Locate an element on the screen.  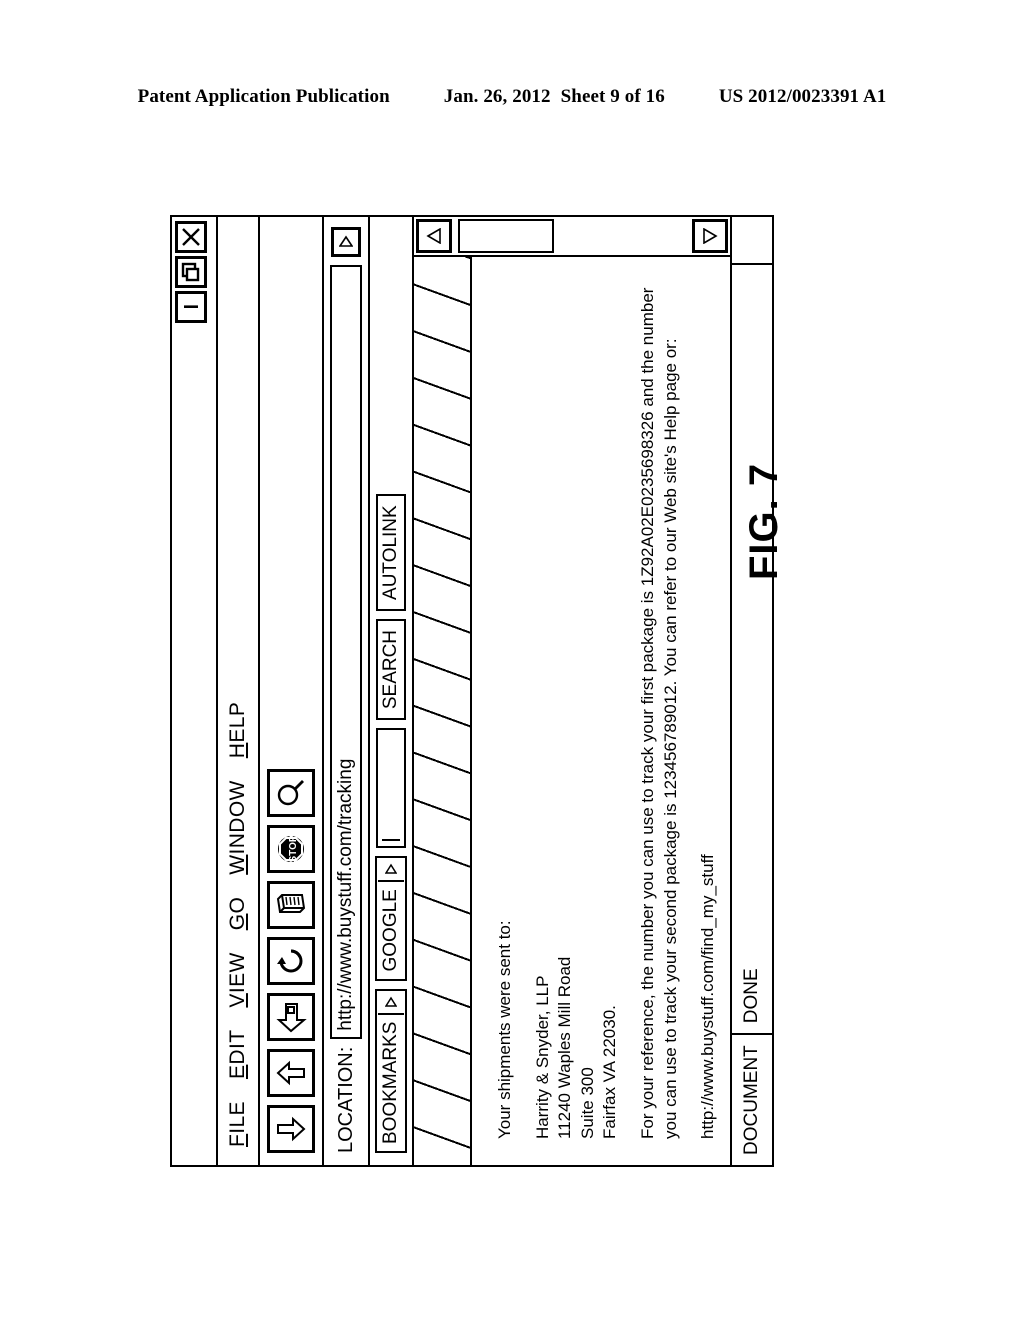
reload-button is located at coordinates (291, 961).